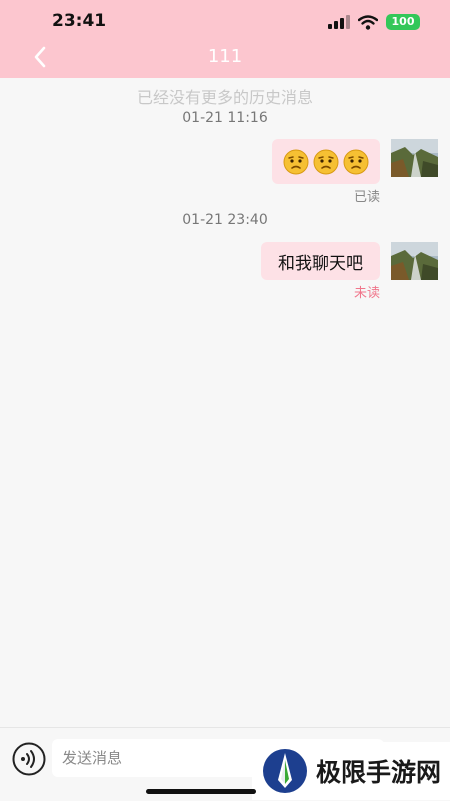 The image size is (450, 801). I want to click on wifi-icon, so click(368, 22).